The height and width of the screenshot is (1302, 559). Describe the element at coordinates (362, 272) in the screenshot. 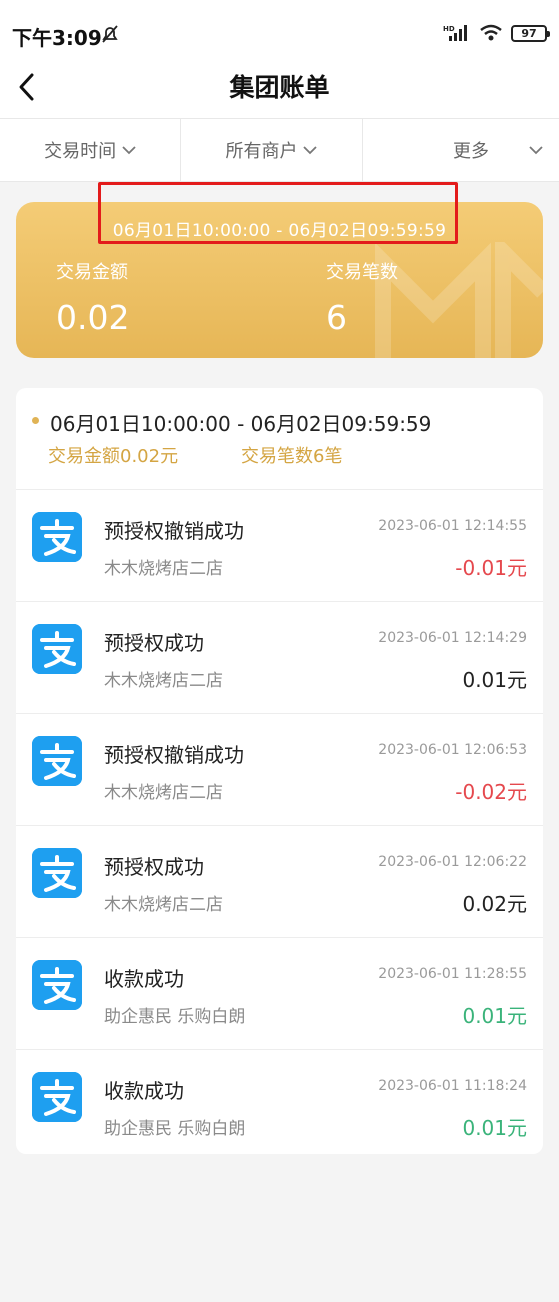

I see `summary-count-label: 交易笔数` at that location.